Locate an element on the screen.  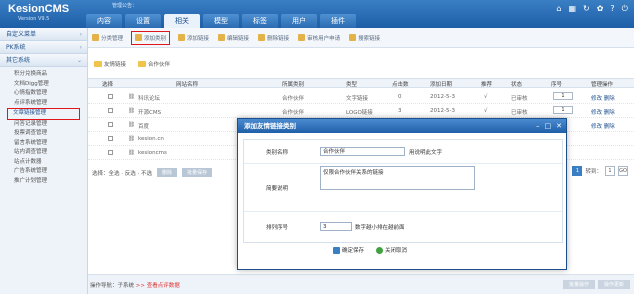
batch-op-button: 批量操作 is located at coordinates (578, 284).